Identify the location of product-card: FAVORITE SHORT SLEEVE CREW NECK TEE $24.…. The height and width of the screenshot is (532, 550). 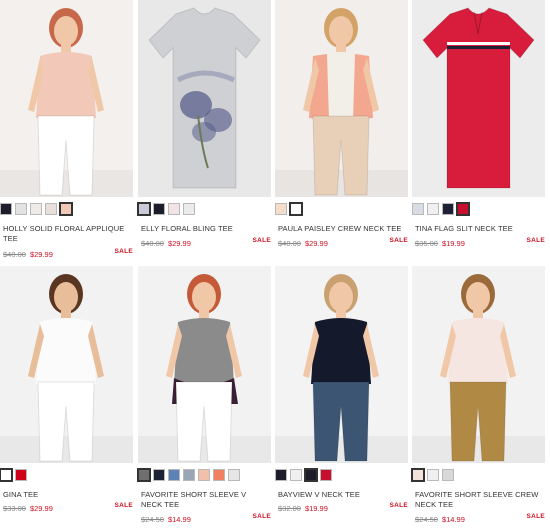
(478, 397).